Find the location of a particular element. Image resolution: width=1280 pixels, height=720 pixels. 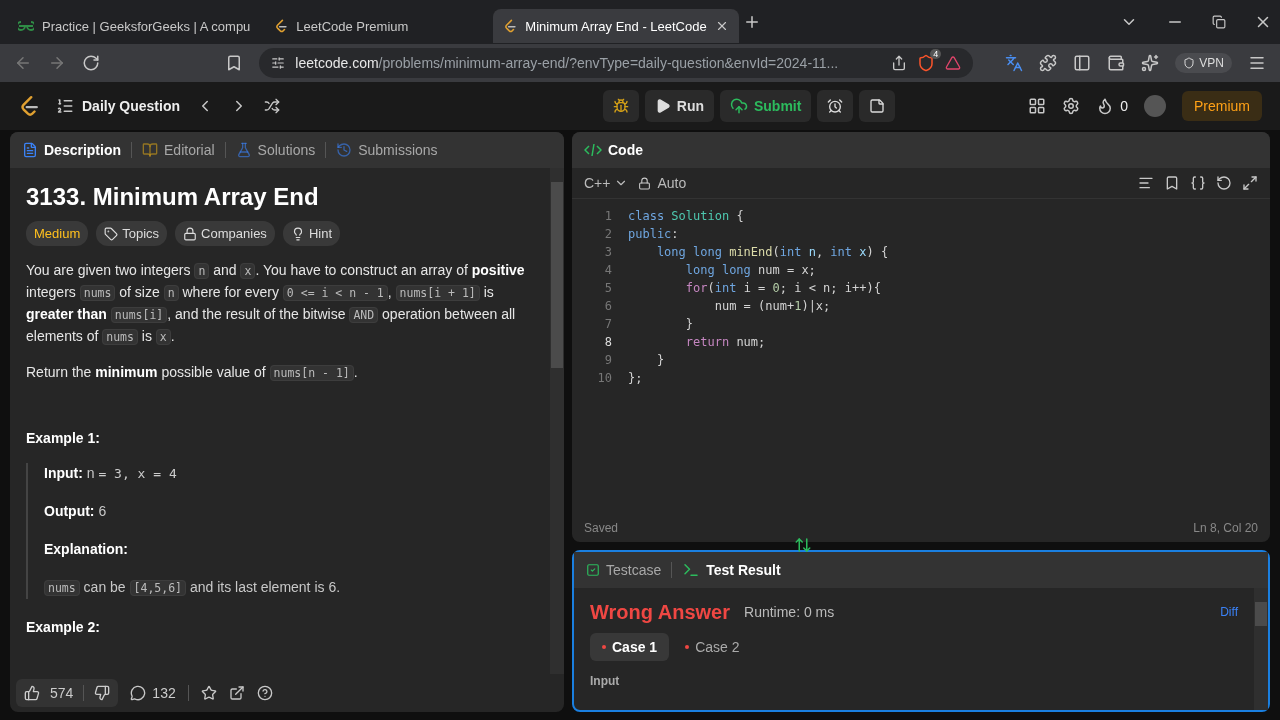

tag-button: Topics is located at coordinates (132, 233).